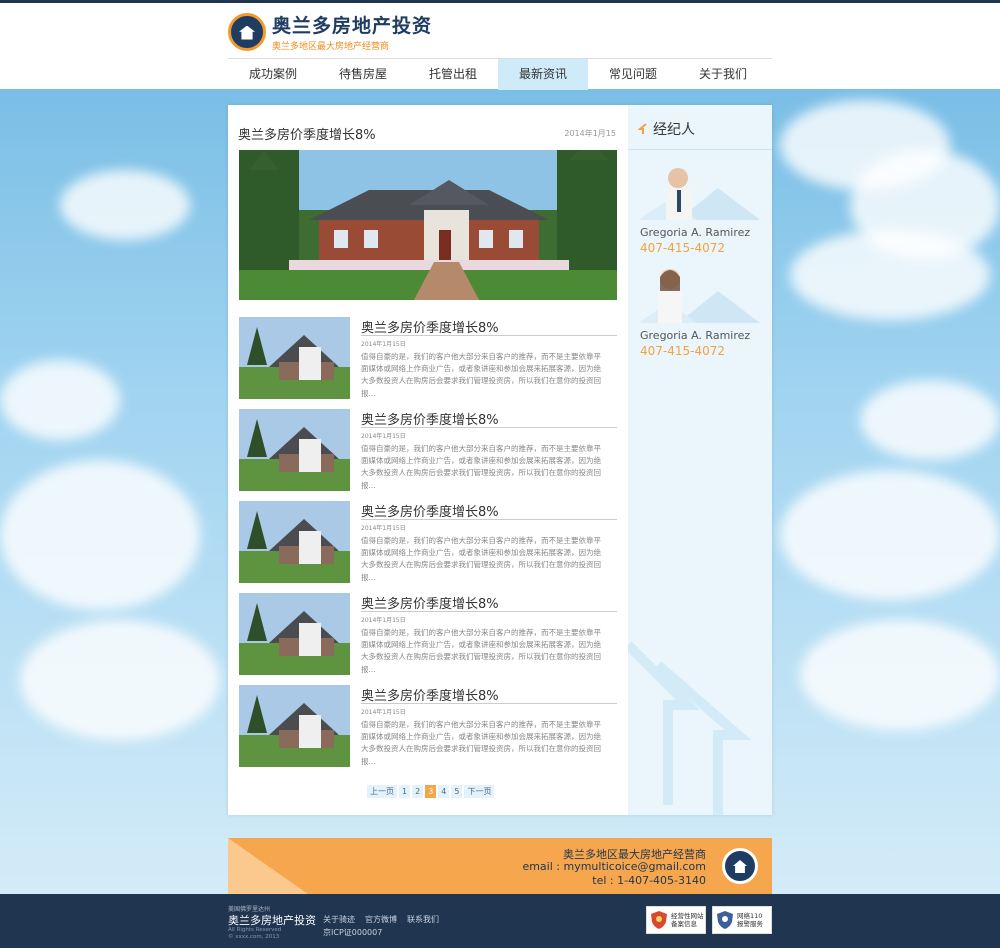 This screenshot has height=948, width=1000. What do you see at coordinates (590, 133) in the screenshot?
I see `article-date: 2014年1月15` at bounding box center [590, 133].